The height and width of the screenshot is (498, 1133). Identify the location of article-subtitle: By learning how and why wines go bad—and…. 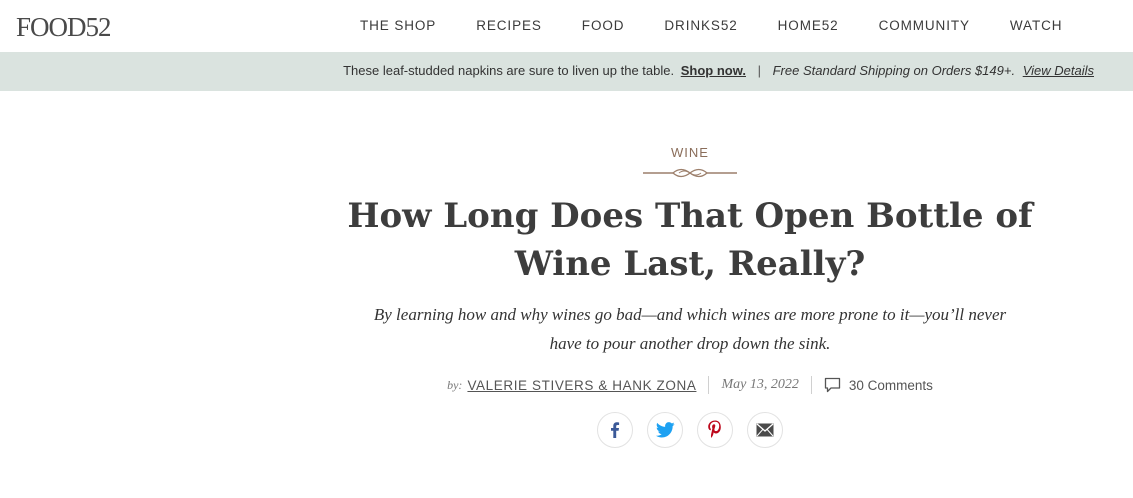
(690, 329).